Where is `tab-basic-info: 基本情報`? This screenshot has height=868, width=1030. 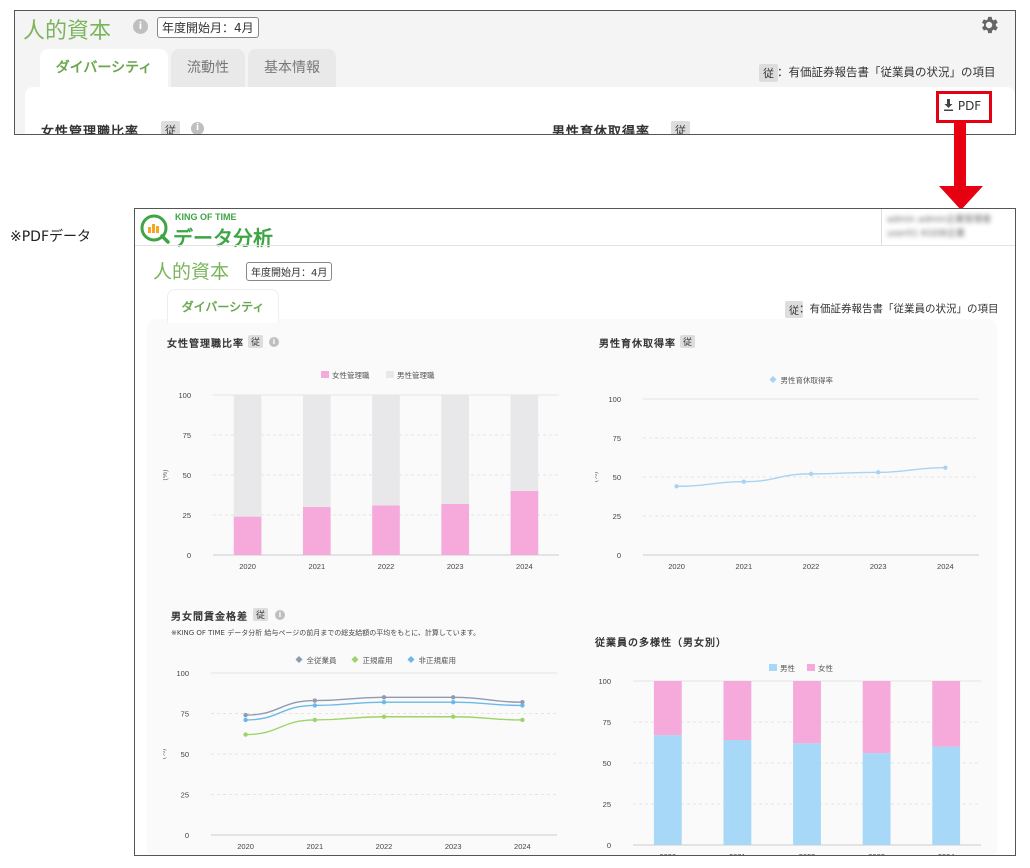 tab-basic-info: 基本情報 is located at coordinates (292, 68).